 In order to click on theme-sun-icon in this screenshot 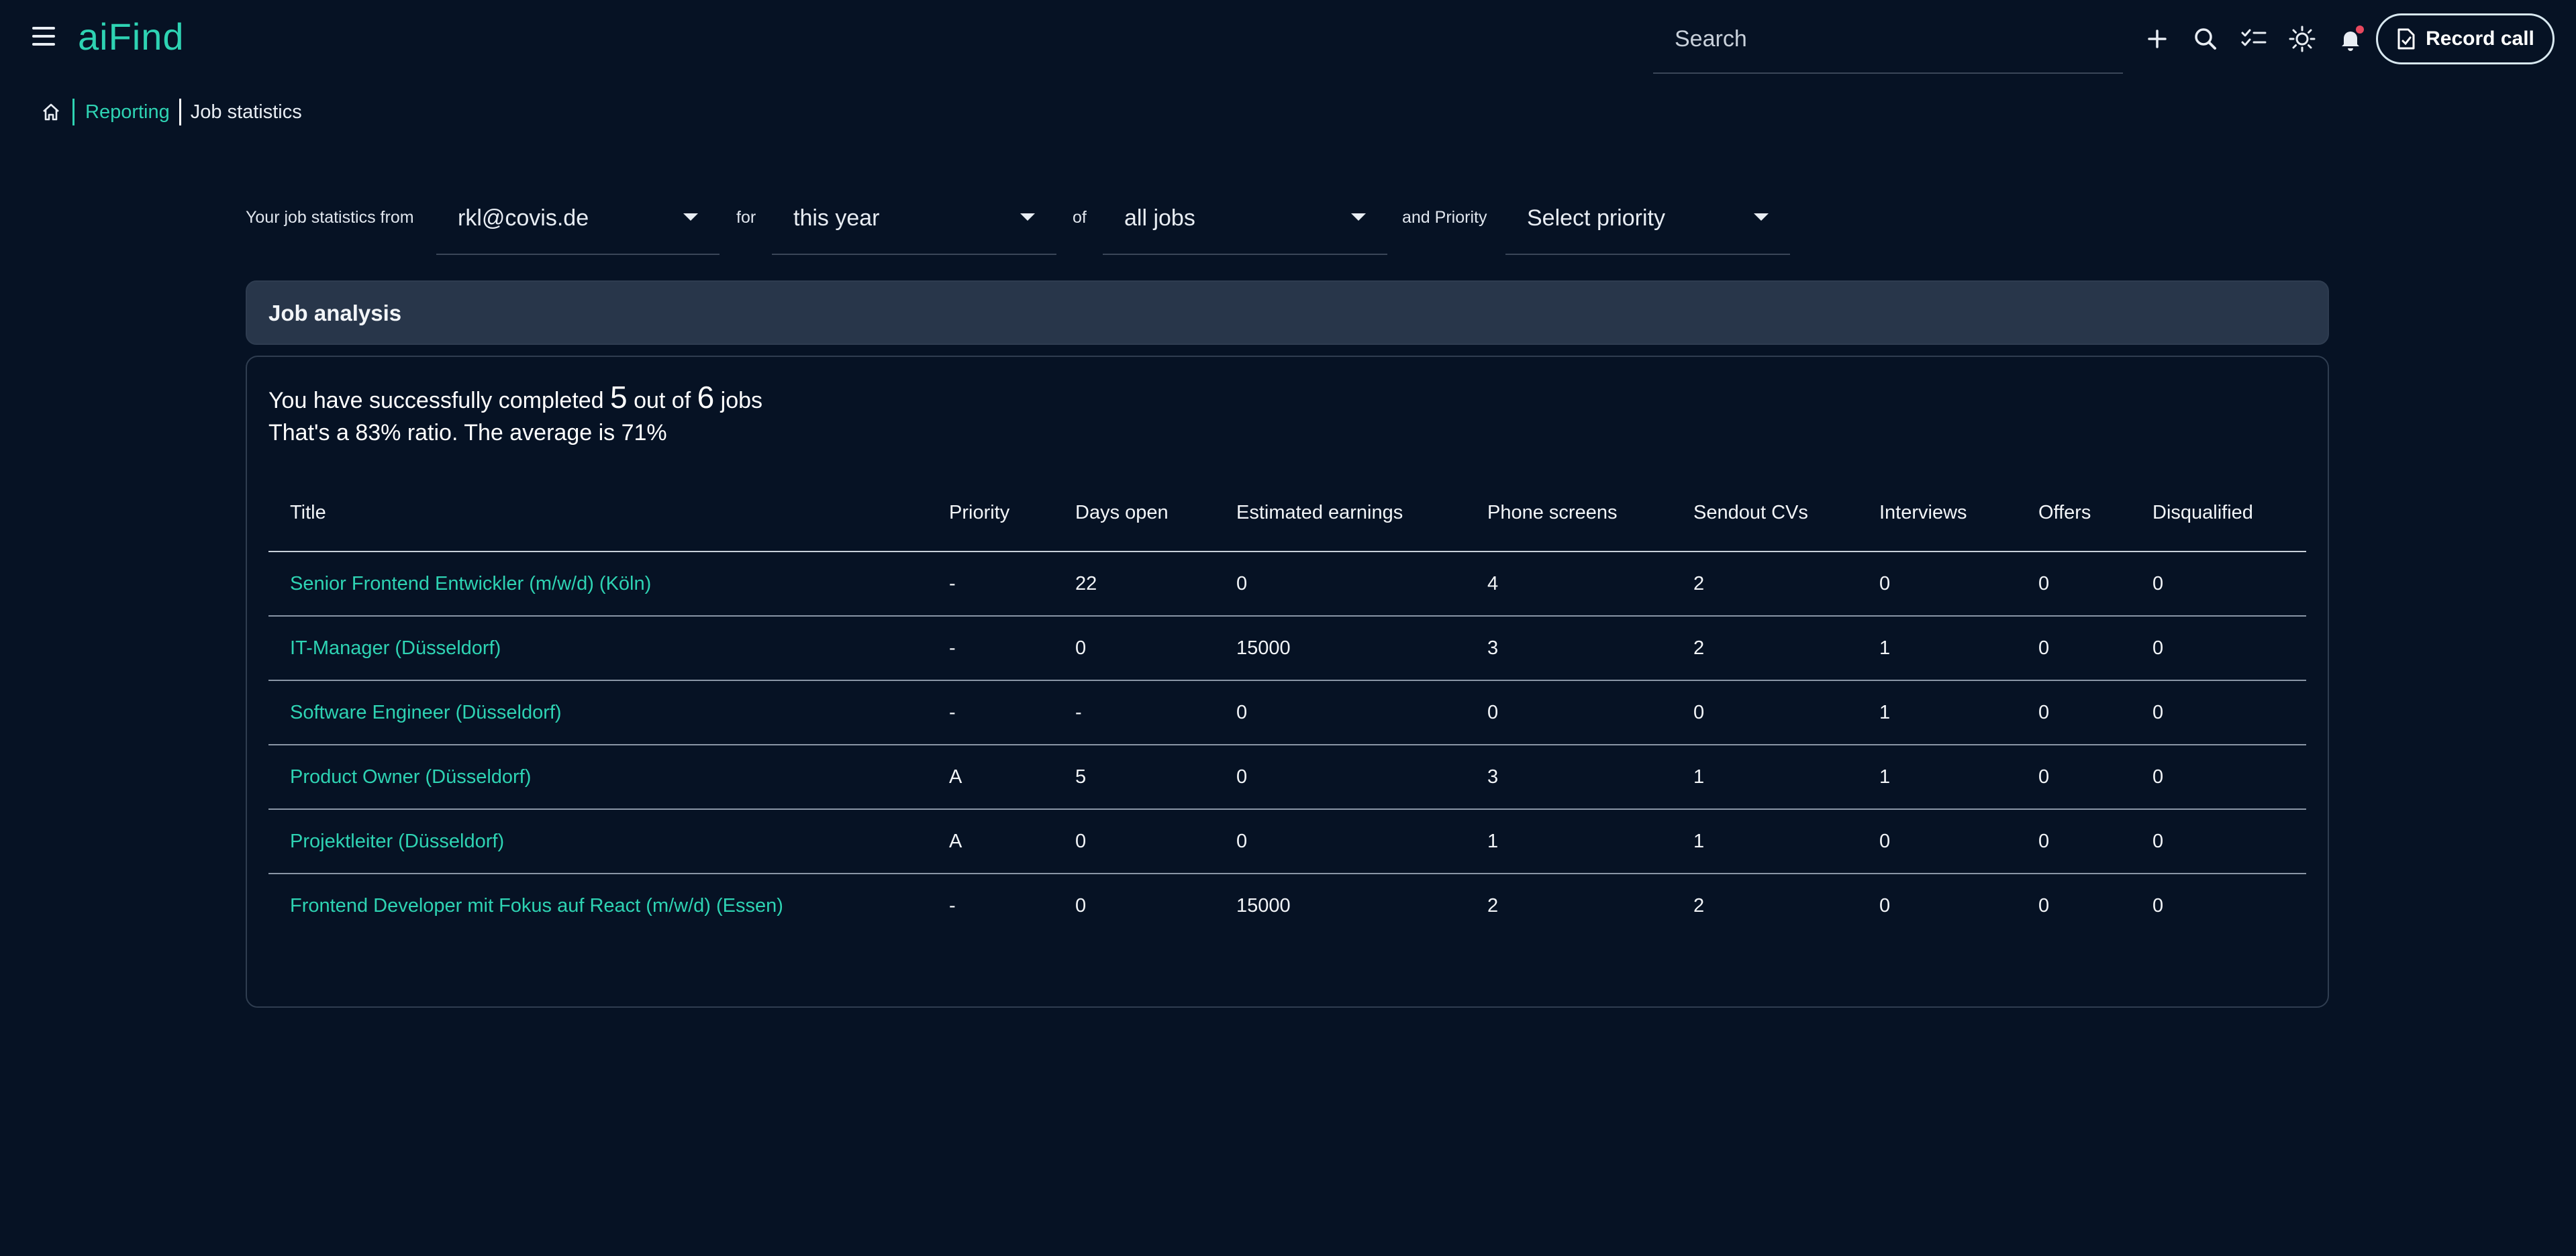, I will do `click(2302, 38)`.